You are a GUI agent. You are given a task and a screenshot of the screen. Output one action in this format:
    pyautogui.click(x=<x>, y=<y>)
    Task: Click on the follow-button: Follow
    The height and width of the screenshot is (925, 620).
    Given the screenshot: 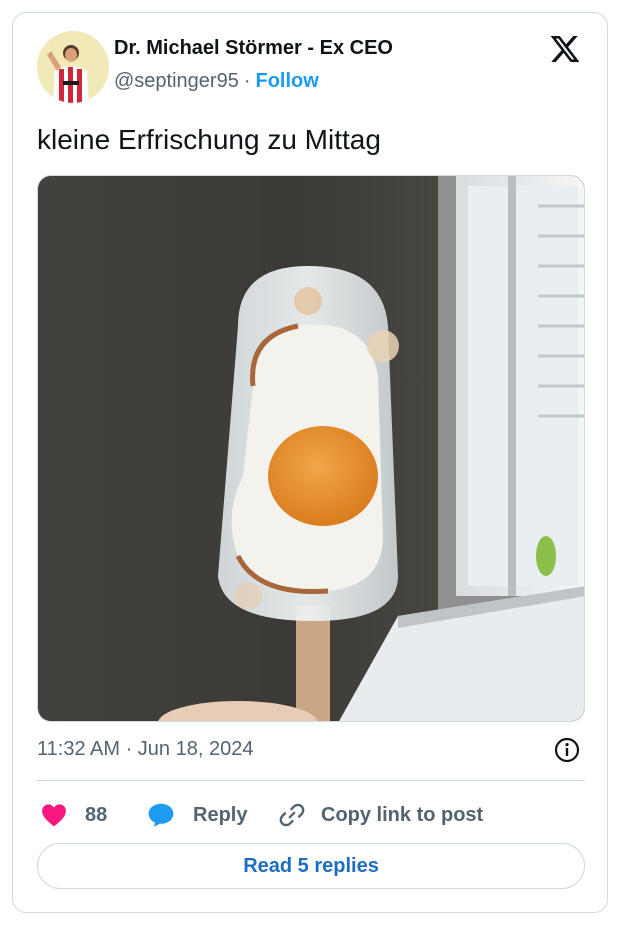 What is the action you would take?
    pyautogui.click(x=287, y=81)
    